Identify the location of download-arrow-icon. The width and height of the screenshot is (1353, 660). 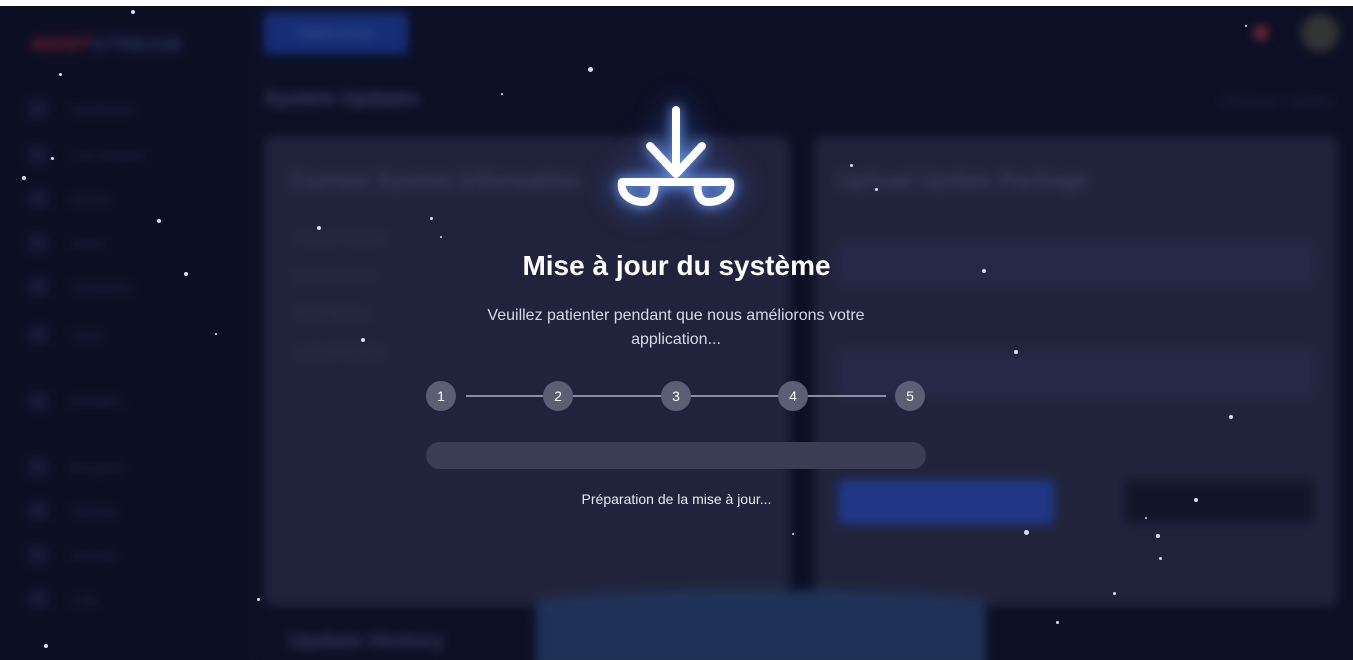
(676, 156).